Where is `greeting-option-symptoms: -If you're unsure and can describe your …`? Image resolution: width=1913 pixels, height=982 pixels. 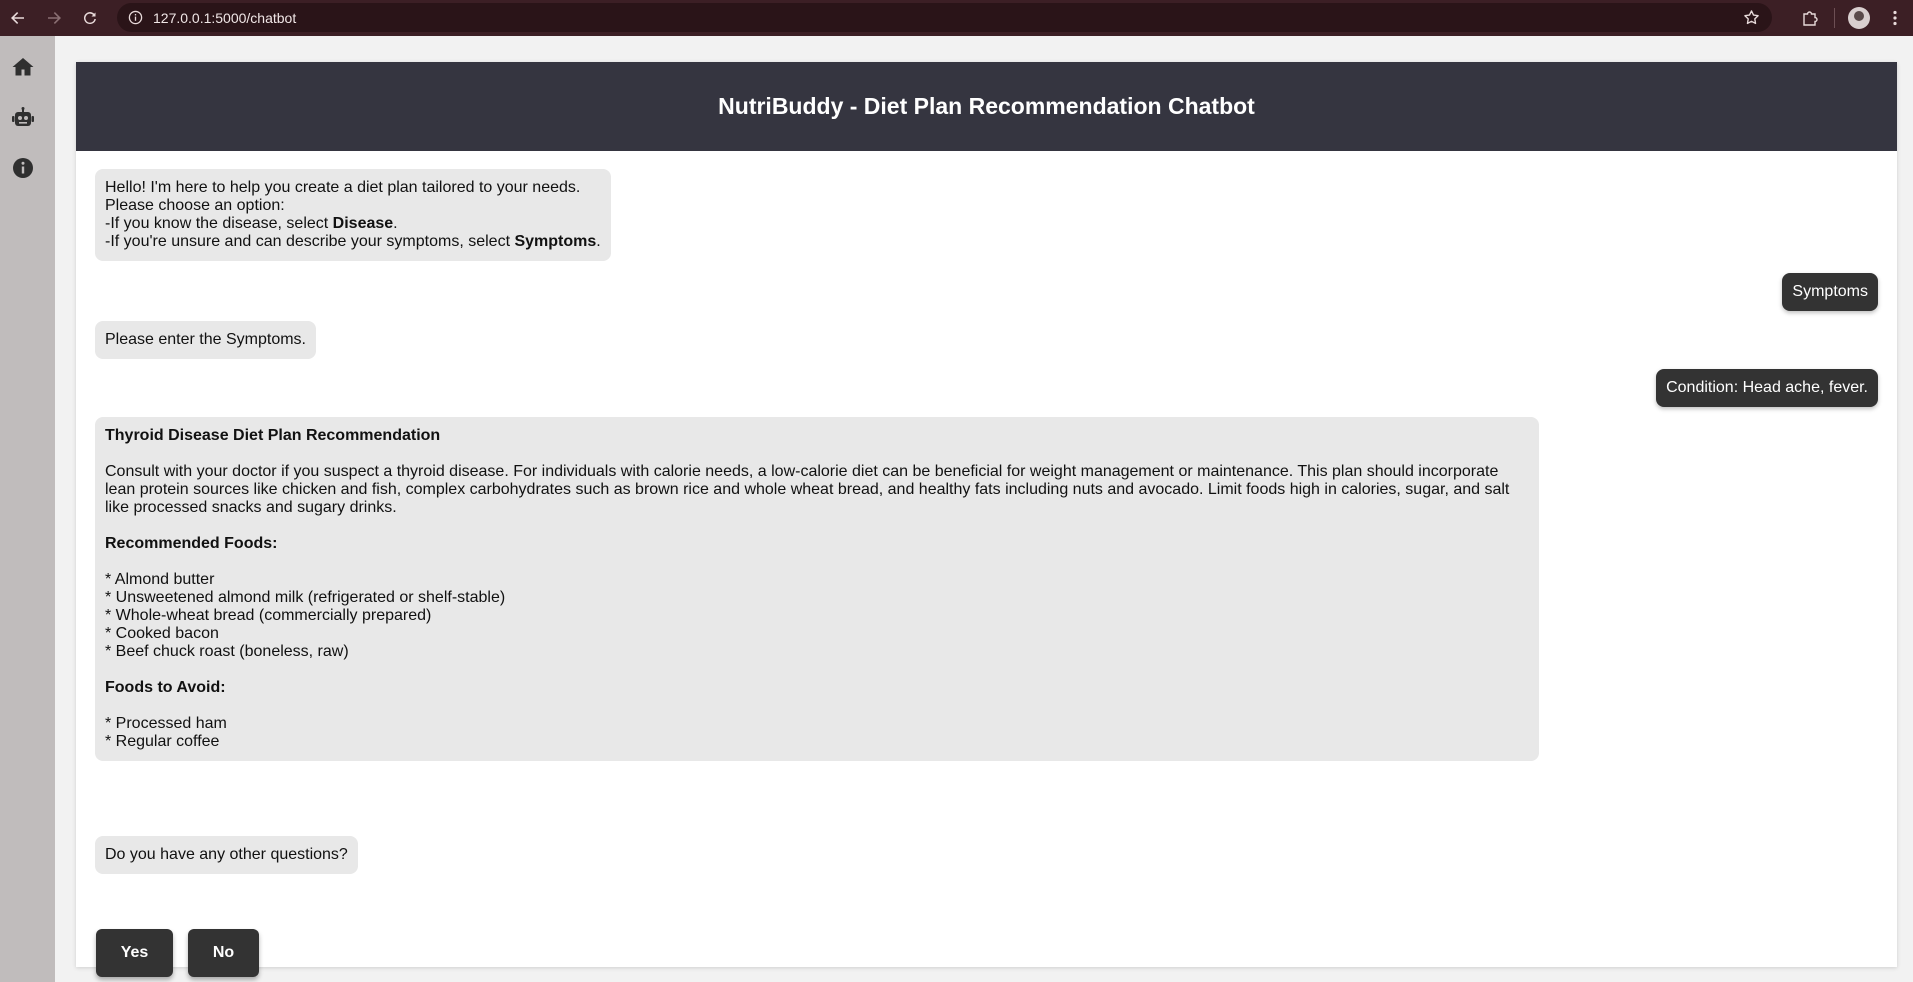 greeting-option-symptoms: -If you're unsure and can describe your … is located at coordinates (353, 241).